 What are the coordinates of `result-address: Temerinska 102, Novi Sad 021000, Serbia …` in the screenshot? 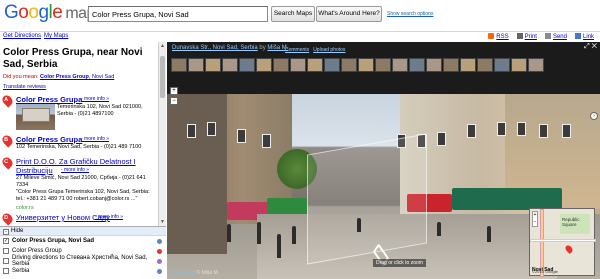 It's located at (100, 110).